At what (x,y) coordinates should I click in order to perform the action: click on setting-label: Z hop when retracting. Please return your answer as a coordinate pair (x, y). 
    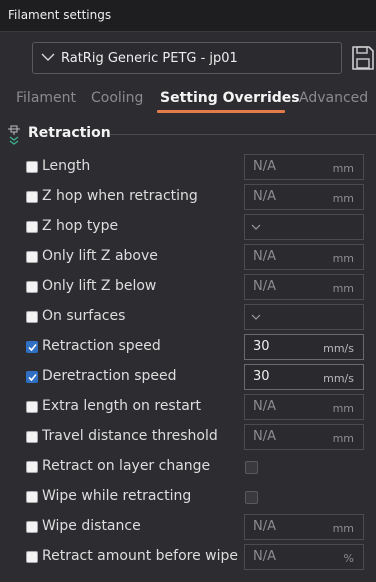
    Looking at the image, I should click on (120, 196).